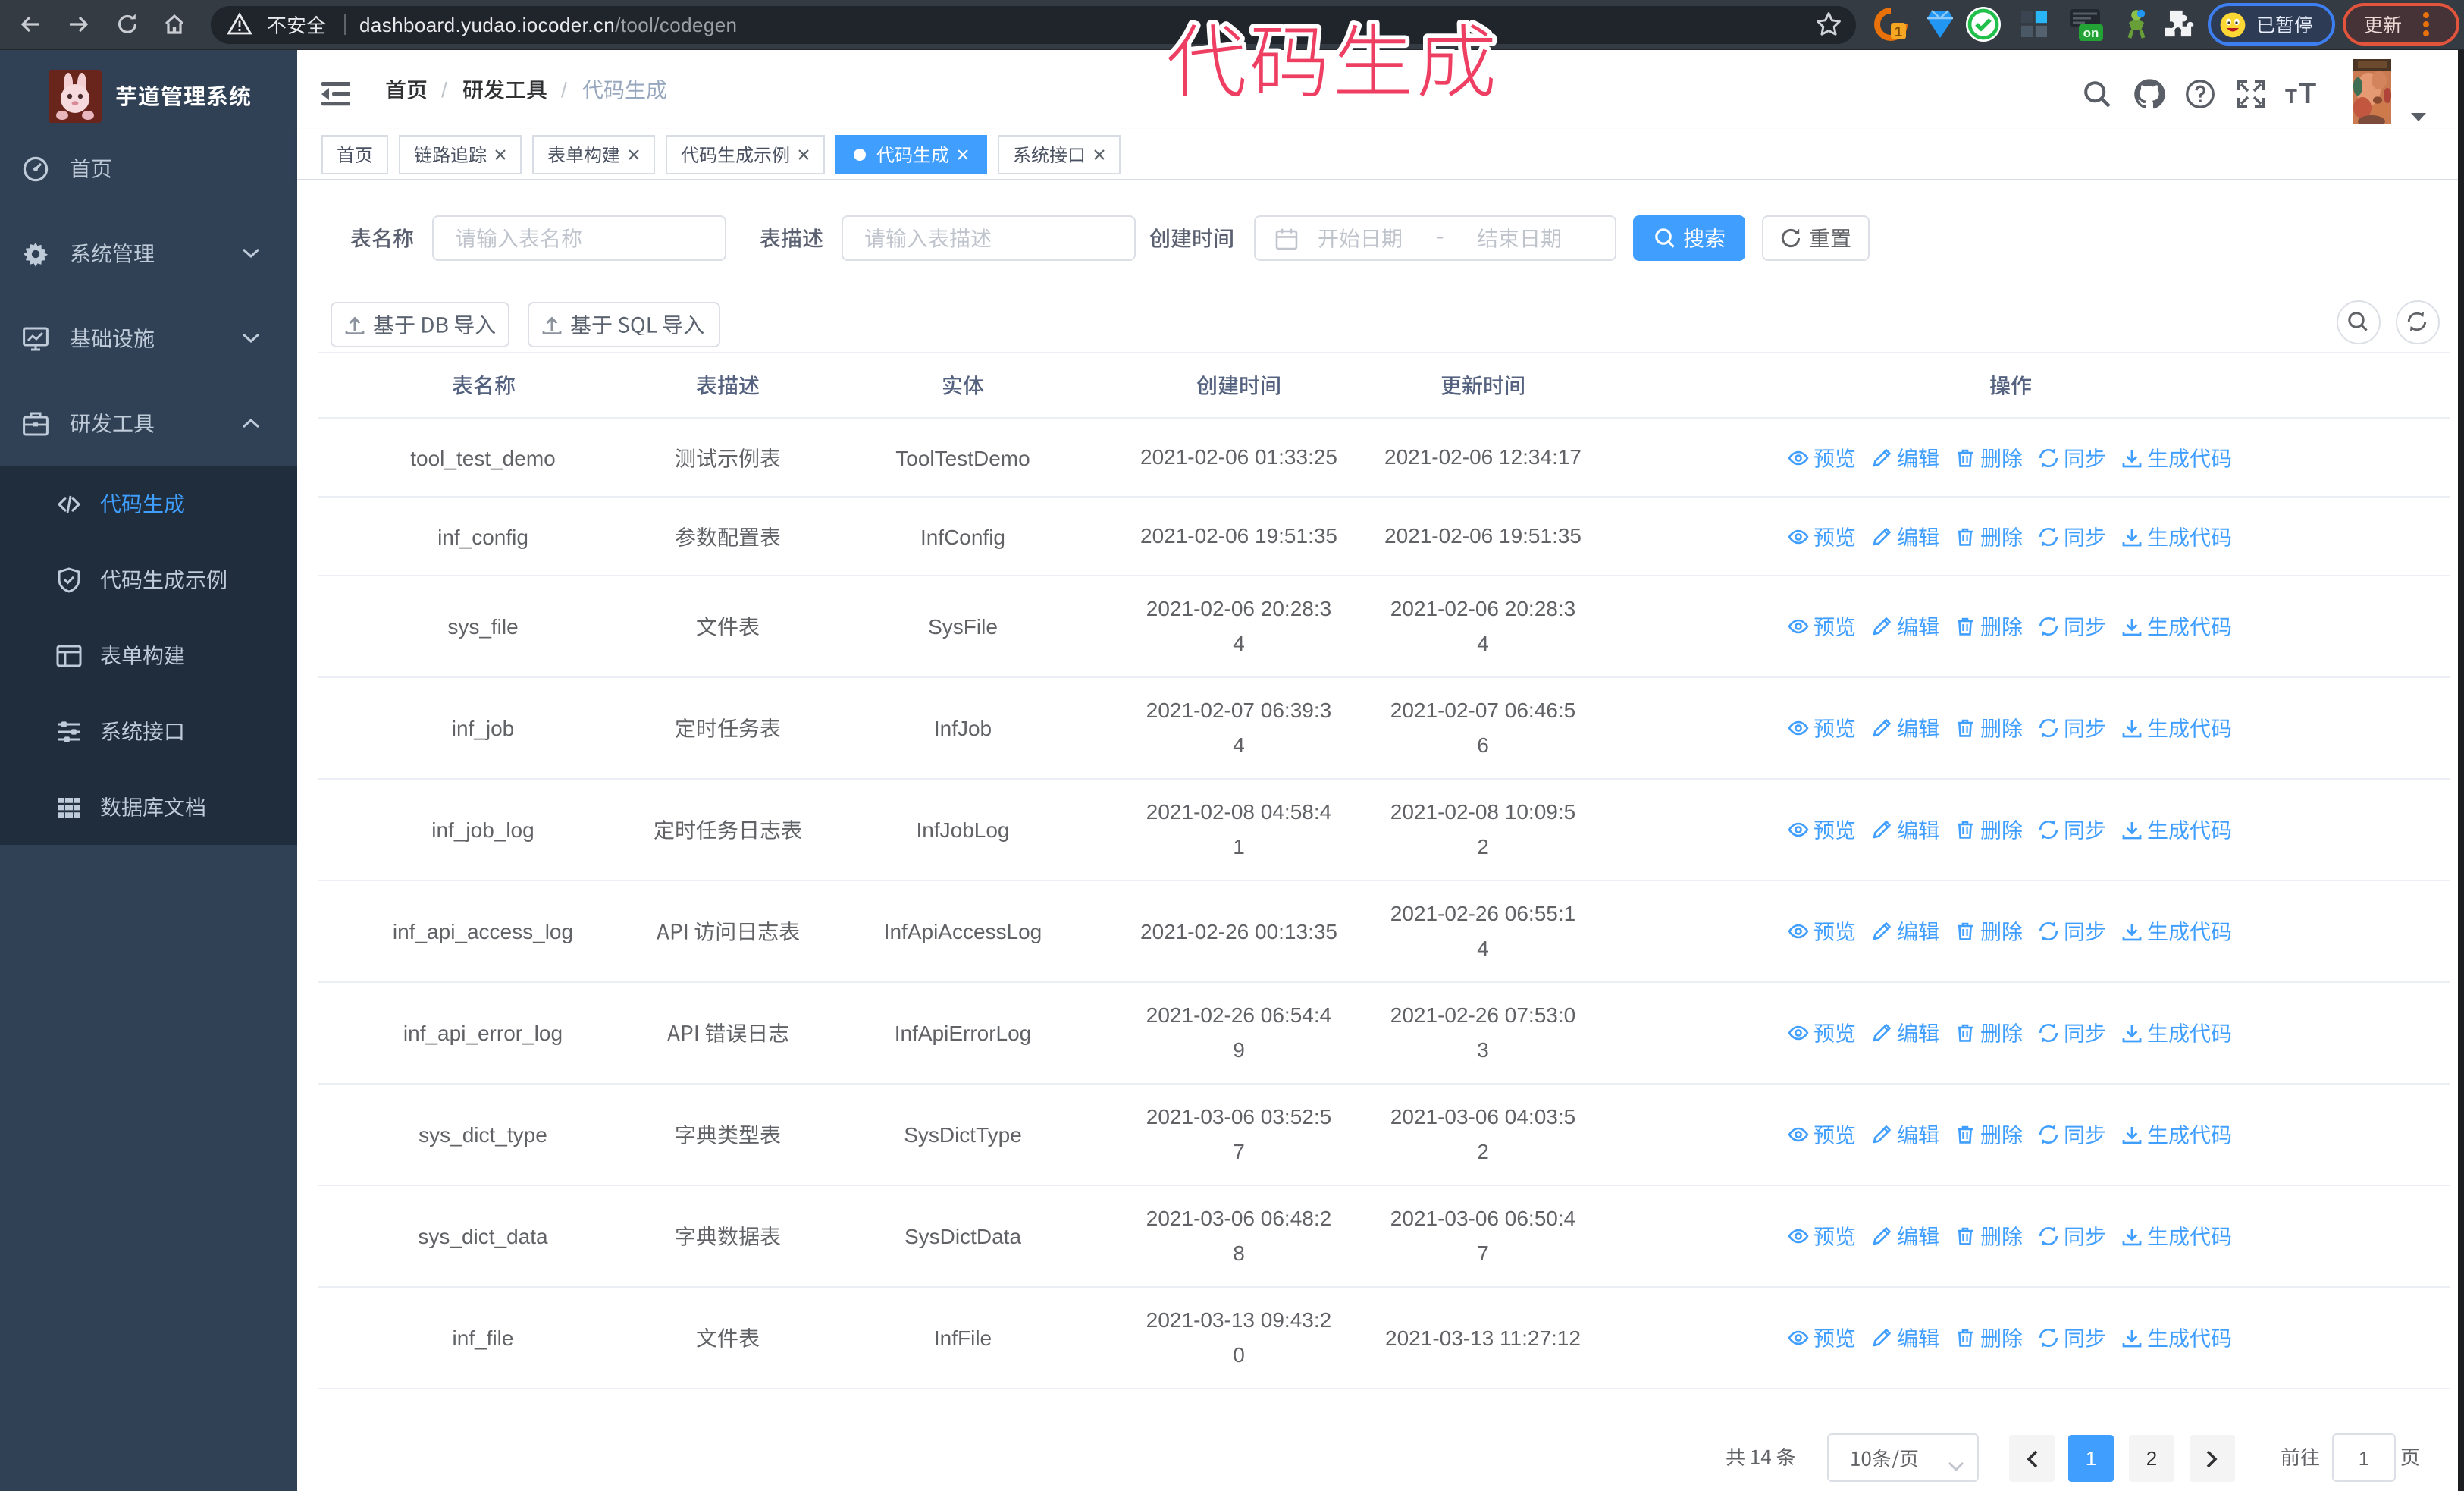  What do you see at coordinates (1899, 31) in the screenshot?
I see `svg-text: 1` at bounding box center [1899, 31].